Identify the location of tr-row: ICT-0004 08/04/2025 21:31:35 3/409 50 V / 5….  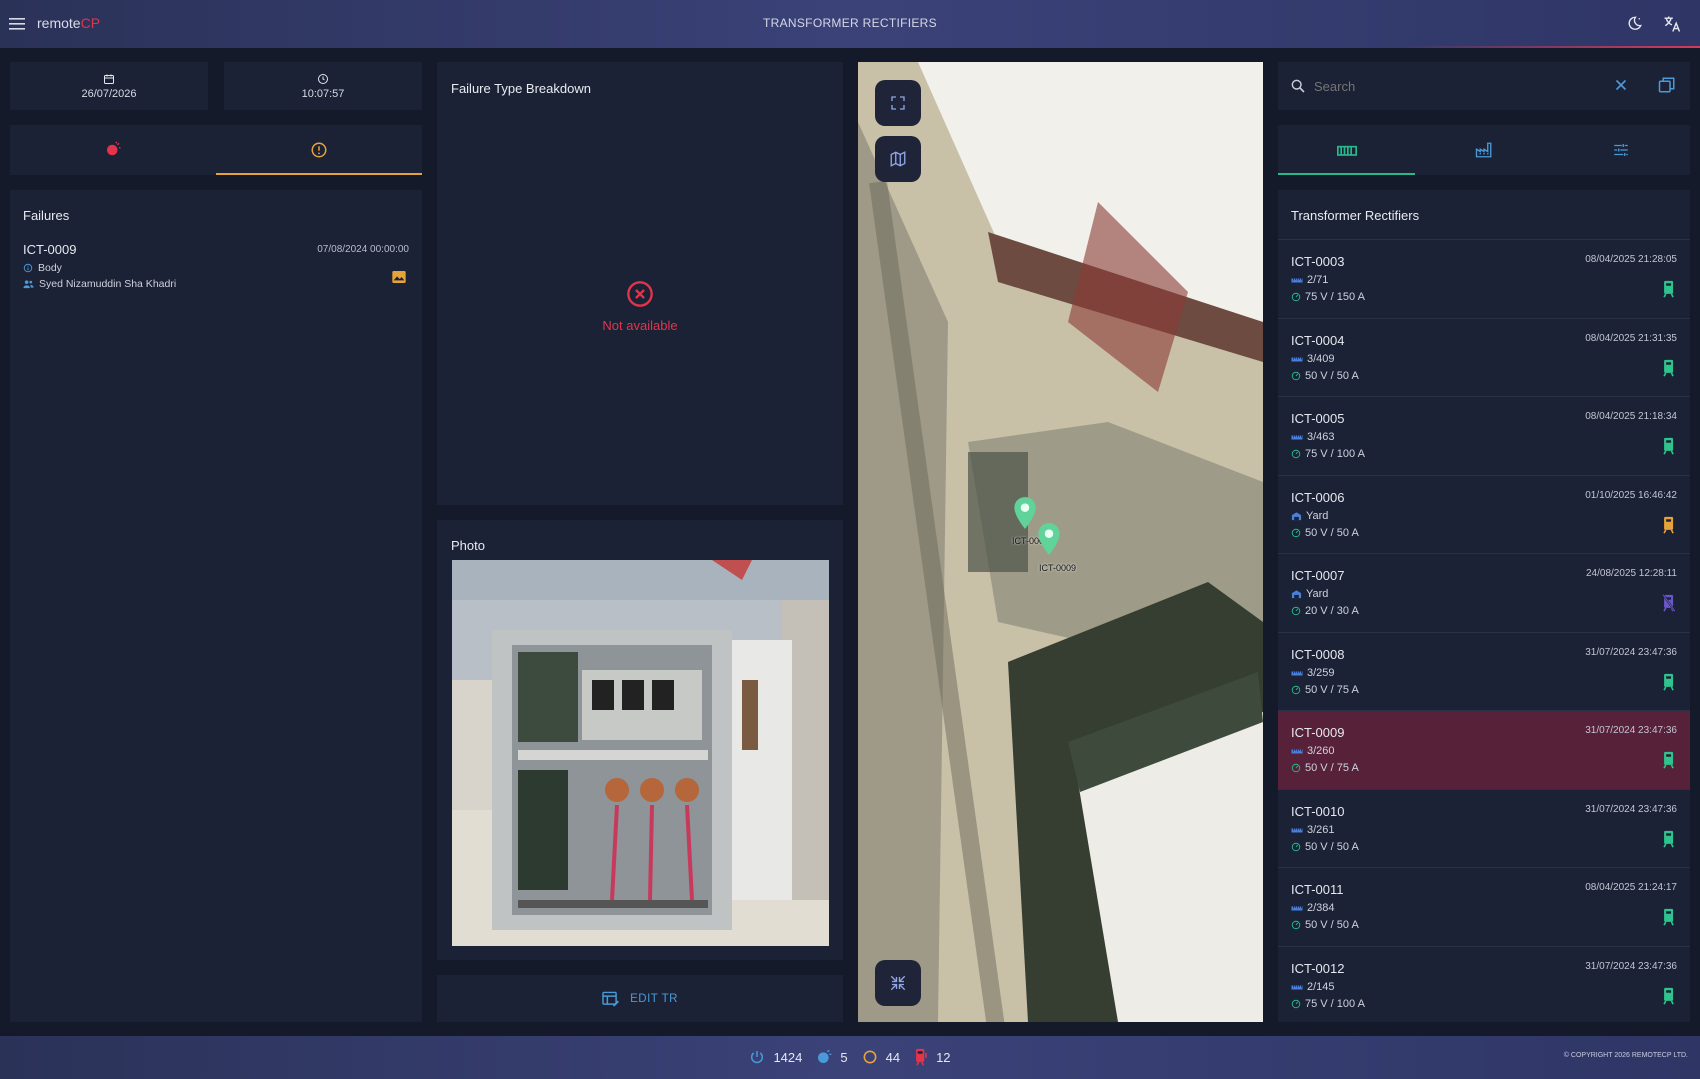
(1484, 358).